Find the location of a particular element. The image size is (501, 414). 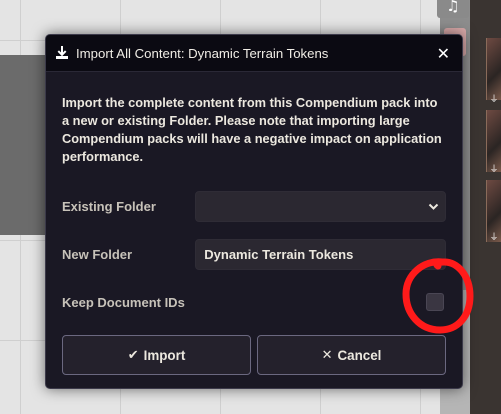

existing-folder-row: Existing Folder is located at coordinates (254, 206).